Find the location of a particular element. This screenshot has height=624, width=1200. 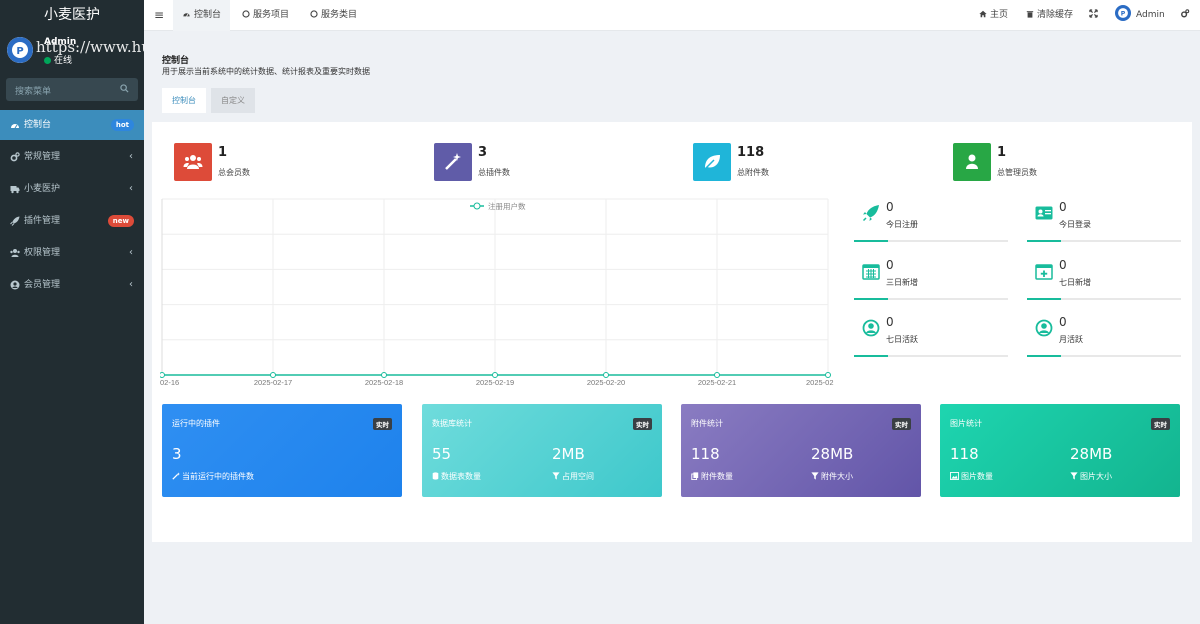

online-dot-icon is located at coordinates (47, 60).